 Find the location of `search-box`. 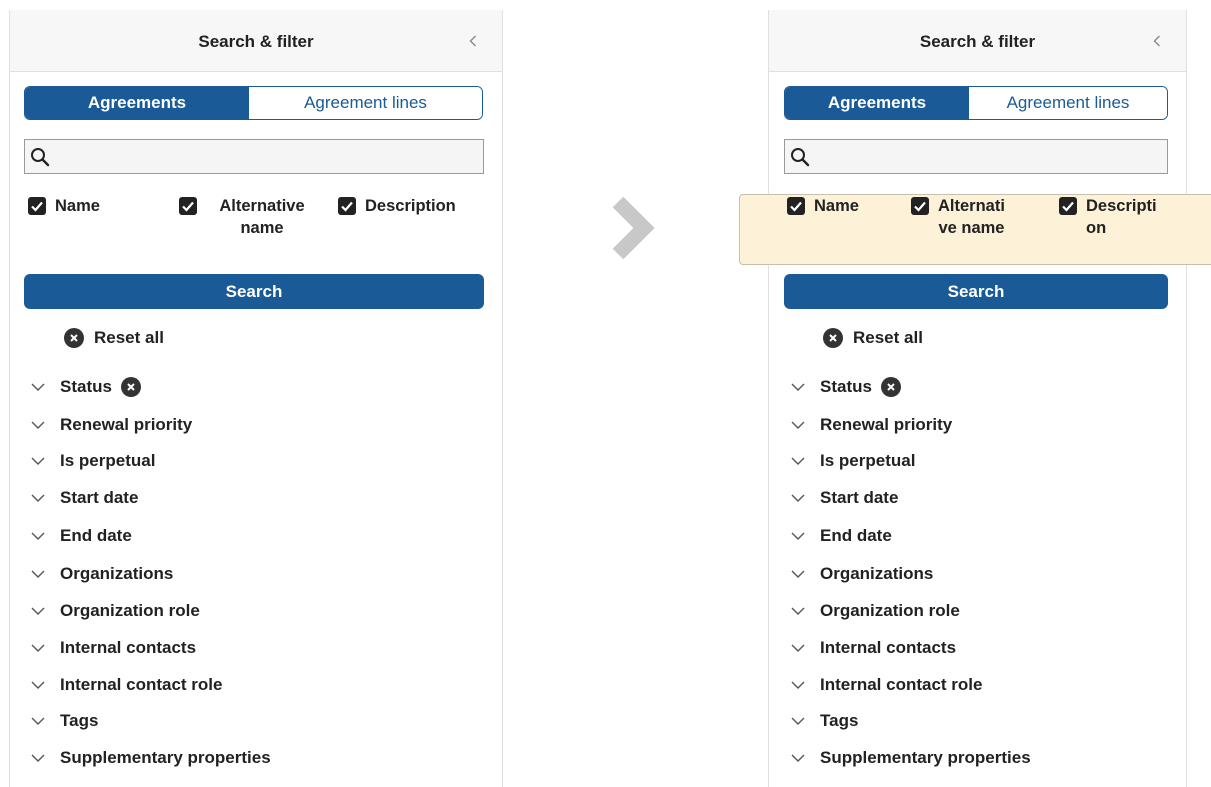

search-box is located at coordinates (976, 156).